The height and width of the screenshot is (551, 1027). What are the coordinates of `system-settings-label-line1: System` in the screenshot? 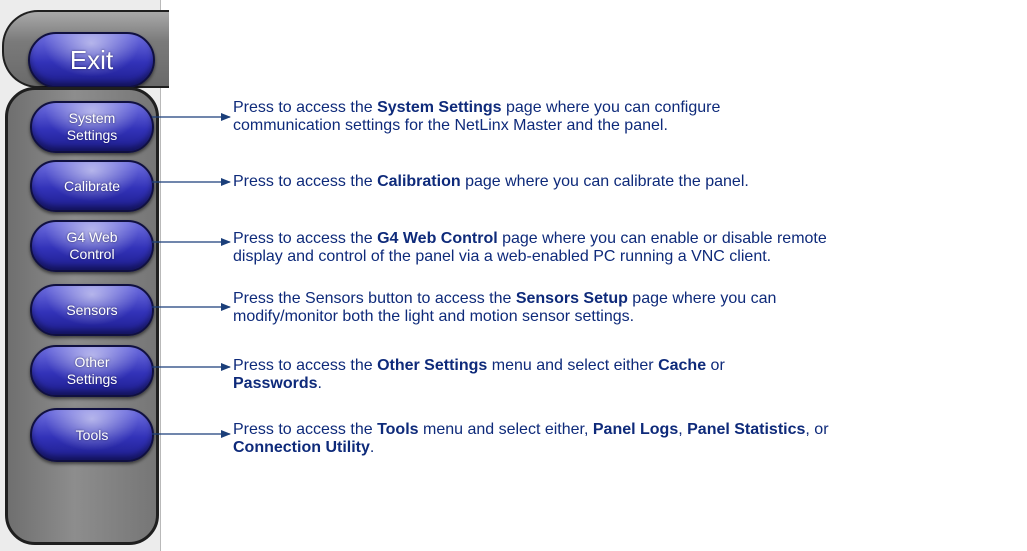 It's located at (92, 118).